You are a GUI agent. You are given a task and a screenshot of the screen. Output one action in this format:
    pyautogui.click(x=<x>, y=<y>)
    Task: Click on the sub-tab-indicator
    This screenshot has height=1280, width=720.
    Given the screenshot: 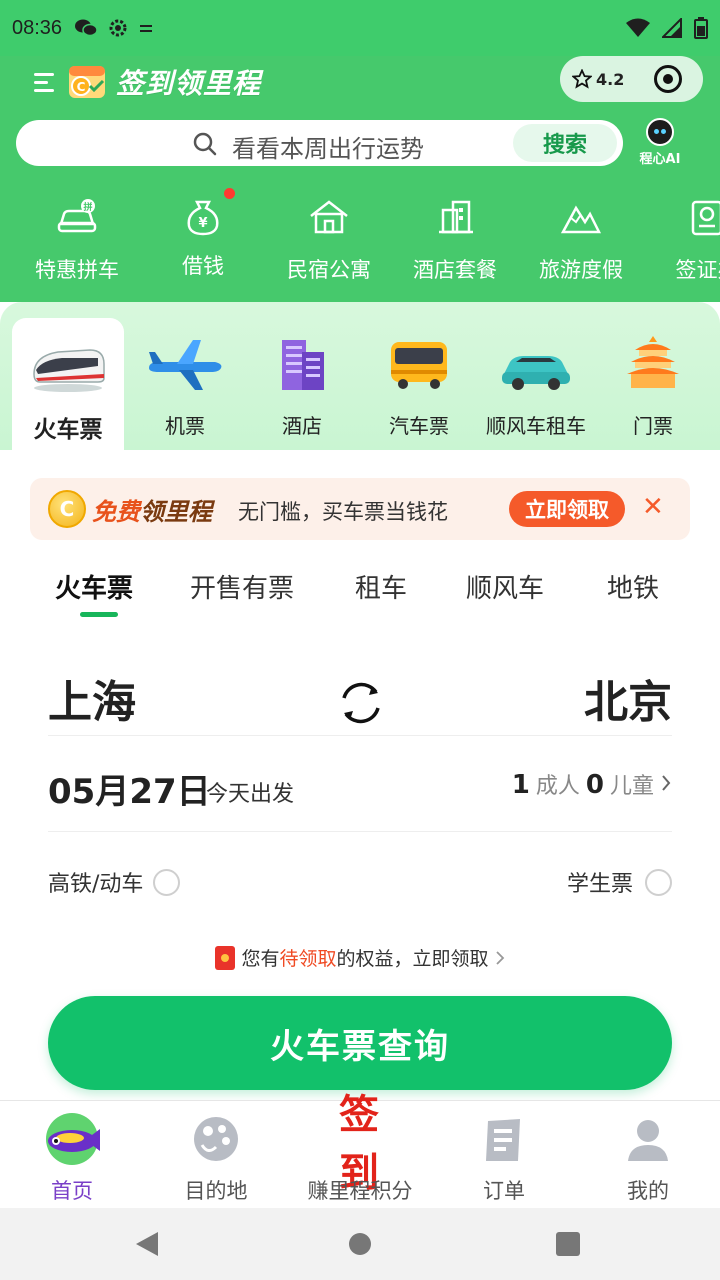 What is the action you would take?
    pyautogui.click(x=99, y=614)
    